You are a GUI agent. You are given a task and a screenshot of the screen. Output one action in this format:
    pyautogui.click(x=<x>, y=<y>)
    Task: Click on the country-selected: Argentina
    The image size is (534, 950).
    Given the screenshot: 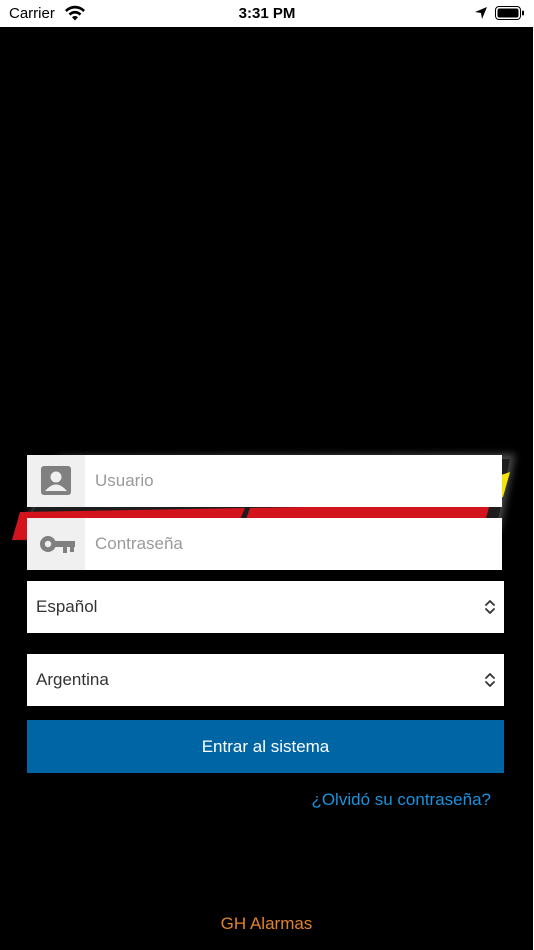 What is the action you would take?
    pyautogui.click(x=72, y=679)
    